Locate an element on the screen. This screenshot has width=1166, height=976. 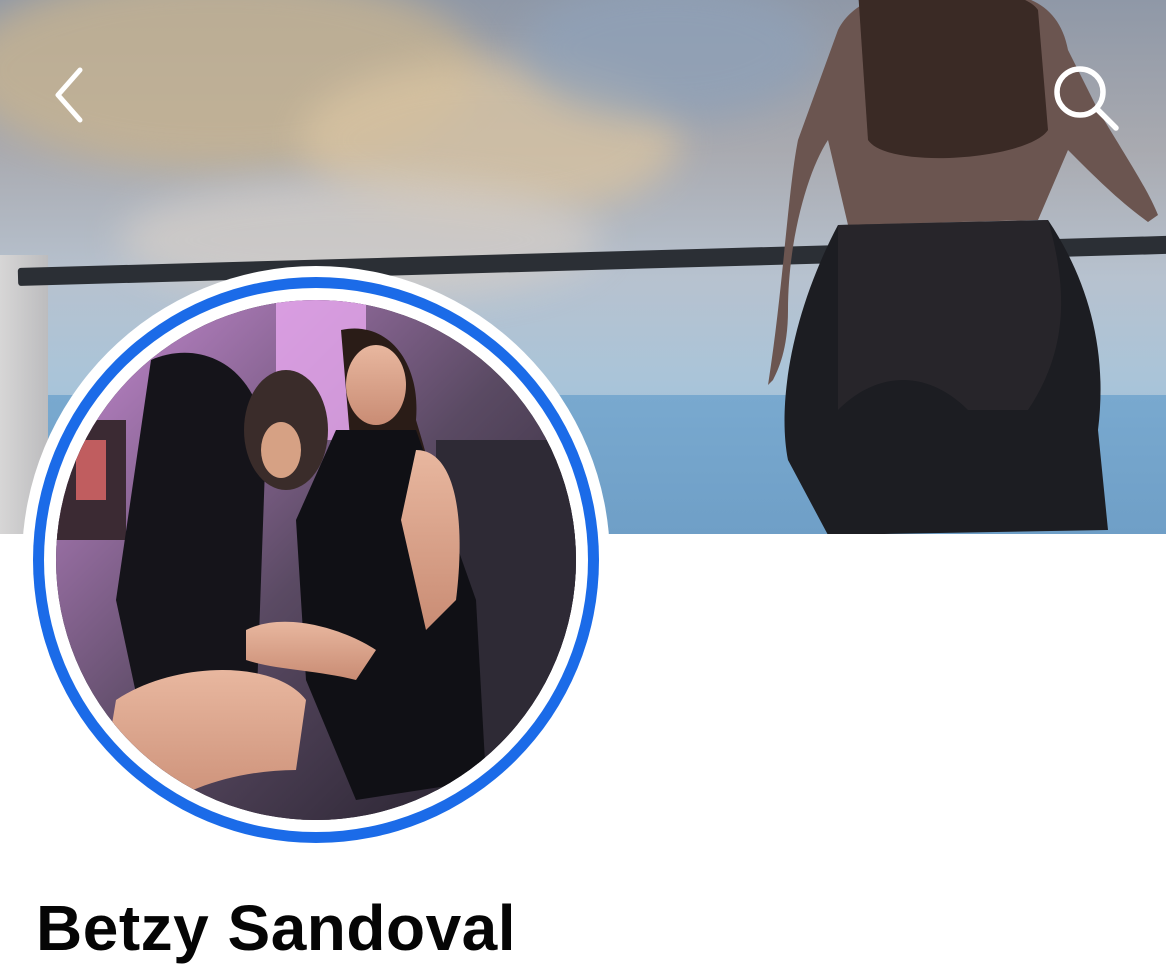
search-button is located at coordinates (1086, 98).